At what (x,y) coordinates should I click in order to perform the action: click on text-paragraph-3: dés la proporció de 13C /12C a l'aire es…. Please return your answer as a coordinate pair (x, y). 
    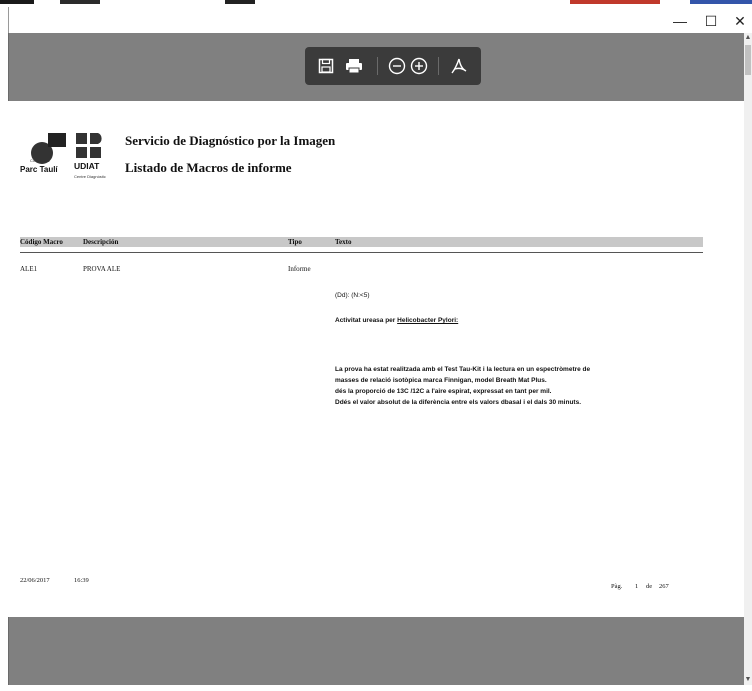
    Looking at the image, I should click on (443, 391).